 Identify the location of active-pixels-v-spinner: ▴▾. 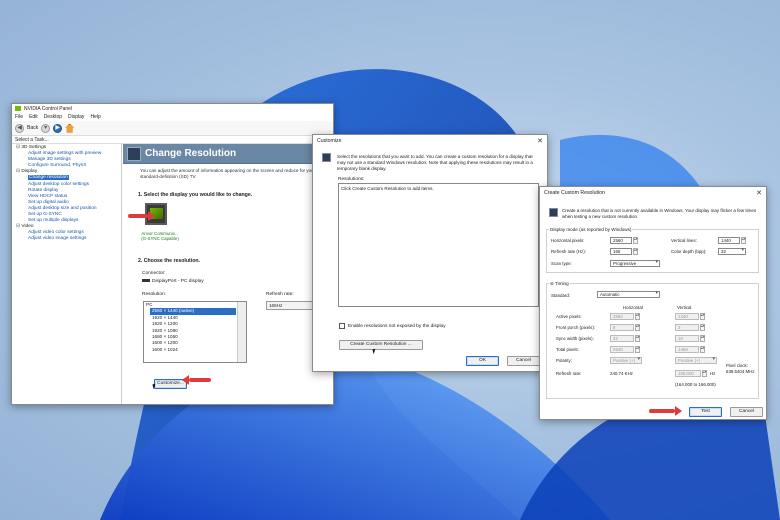
(702, 316).